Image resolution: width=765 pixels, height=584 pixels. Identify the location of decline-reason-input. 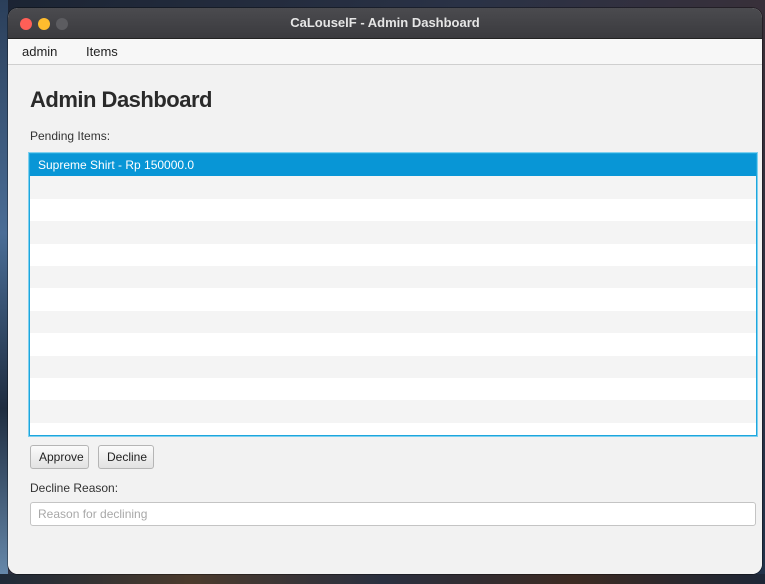
(393, 514).